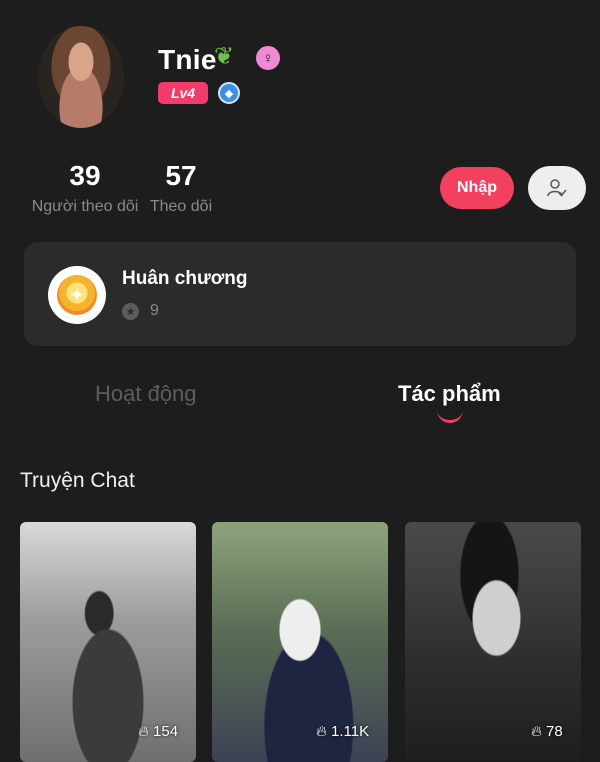 This screenshot has width=600, height=762. Describe the element at coordinates (158, 731) in the screenshot. I see `view-count: 🔥︎ 154` at that location.